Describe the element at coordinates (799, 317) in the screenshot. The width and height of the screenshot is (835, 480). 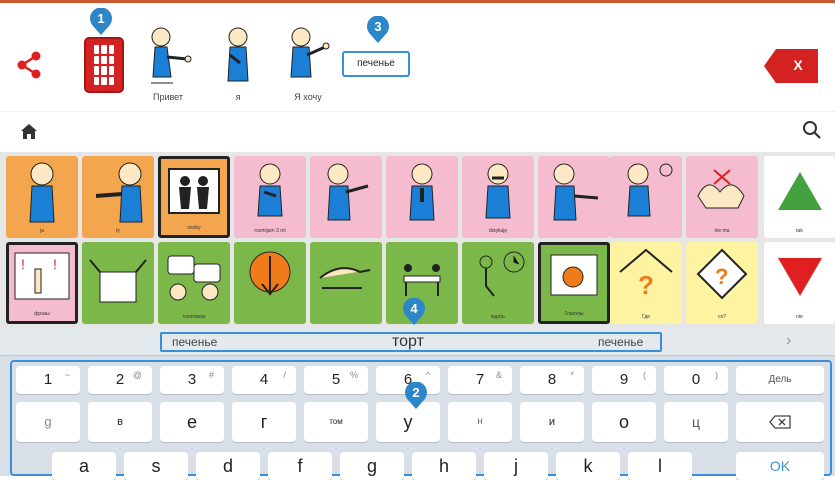
I see `grid-cell-label: nie` at that location.